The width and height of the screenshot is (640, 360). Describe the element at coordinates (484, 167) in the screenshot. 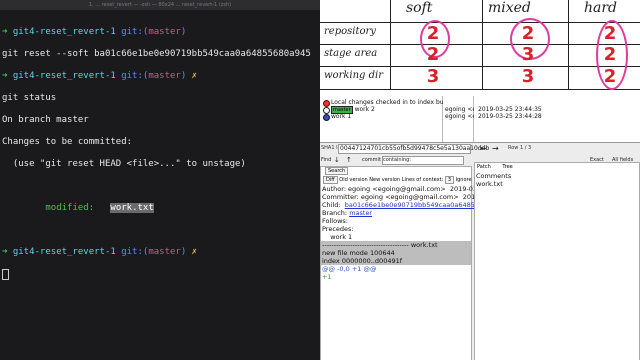

I see `patch-radio: Patch` at that location.